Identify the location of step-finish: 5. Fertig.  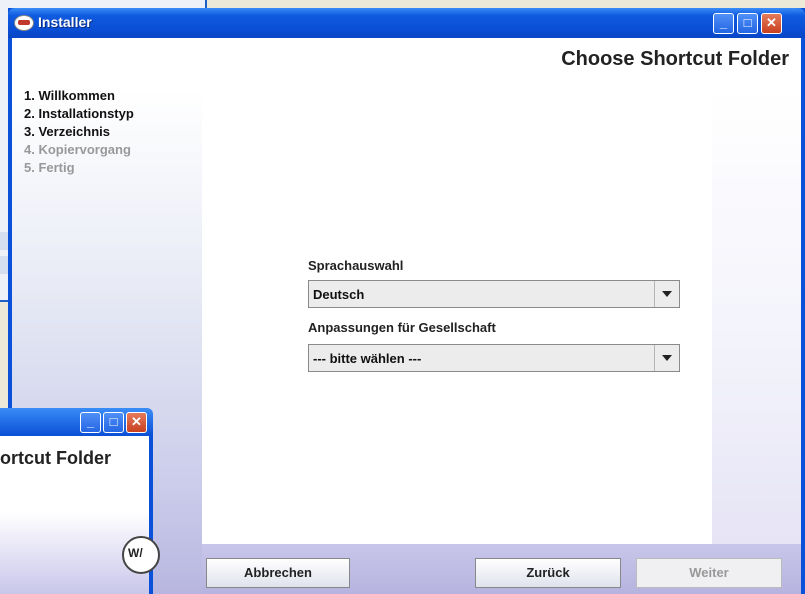
(49, 167).